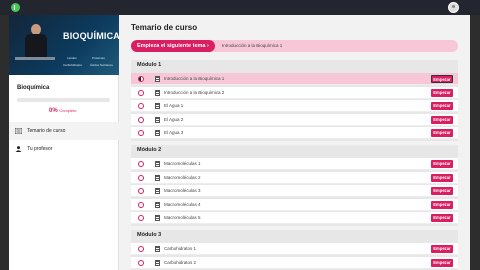 The image size is (480, 270). I want to click on lesson-row: Macromoléculas 4 Empezar, so click(294, 204).